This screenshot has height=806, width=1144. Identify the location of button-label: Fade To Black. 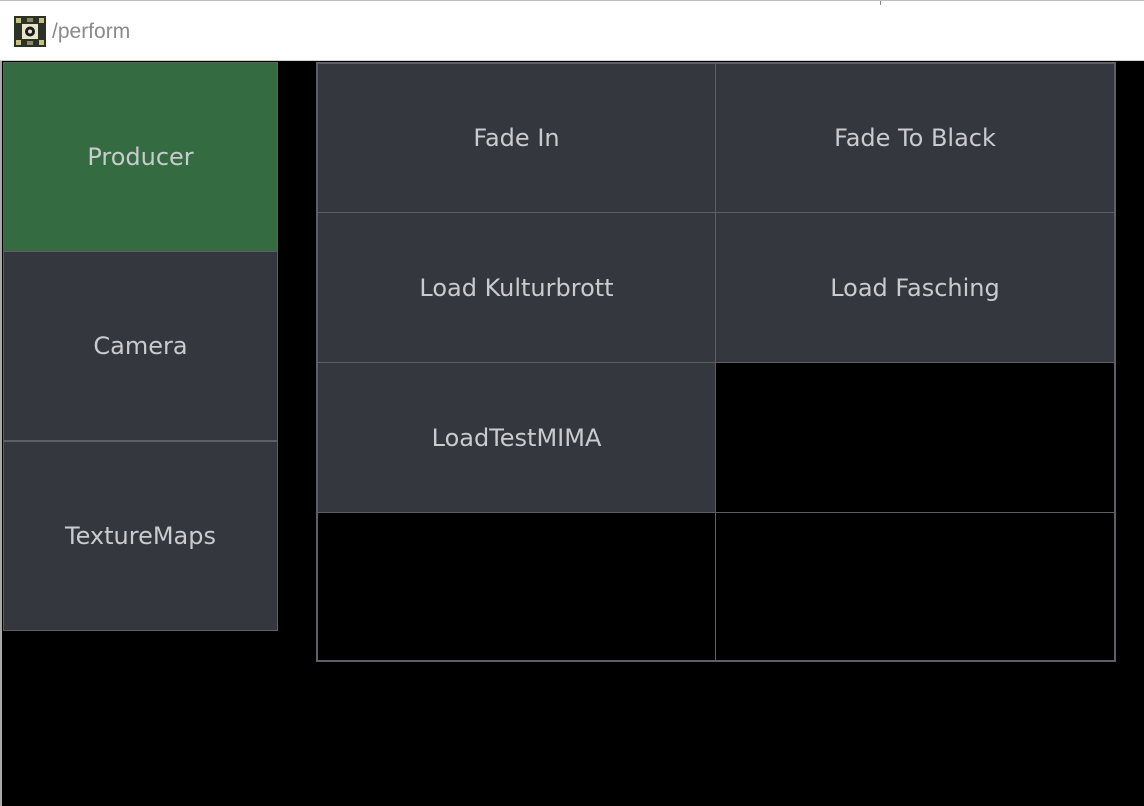
(915, 138).